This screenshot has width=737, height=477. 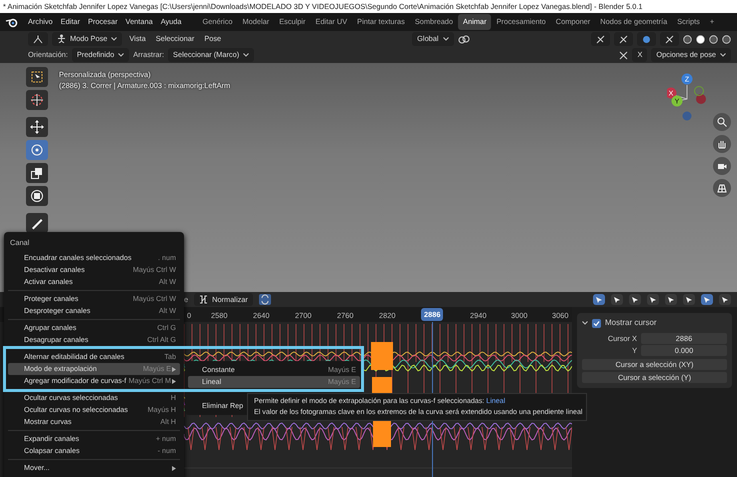 I want to click on panel-title: Mostrar cursor, so click(x=631, y=323).